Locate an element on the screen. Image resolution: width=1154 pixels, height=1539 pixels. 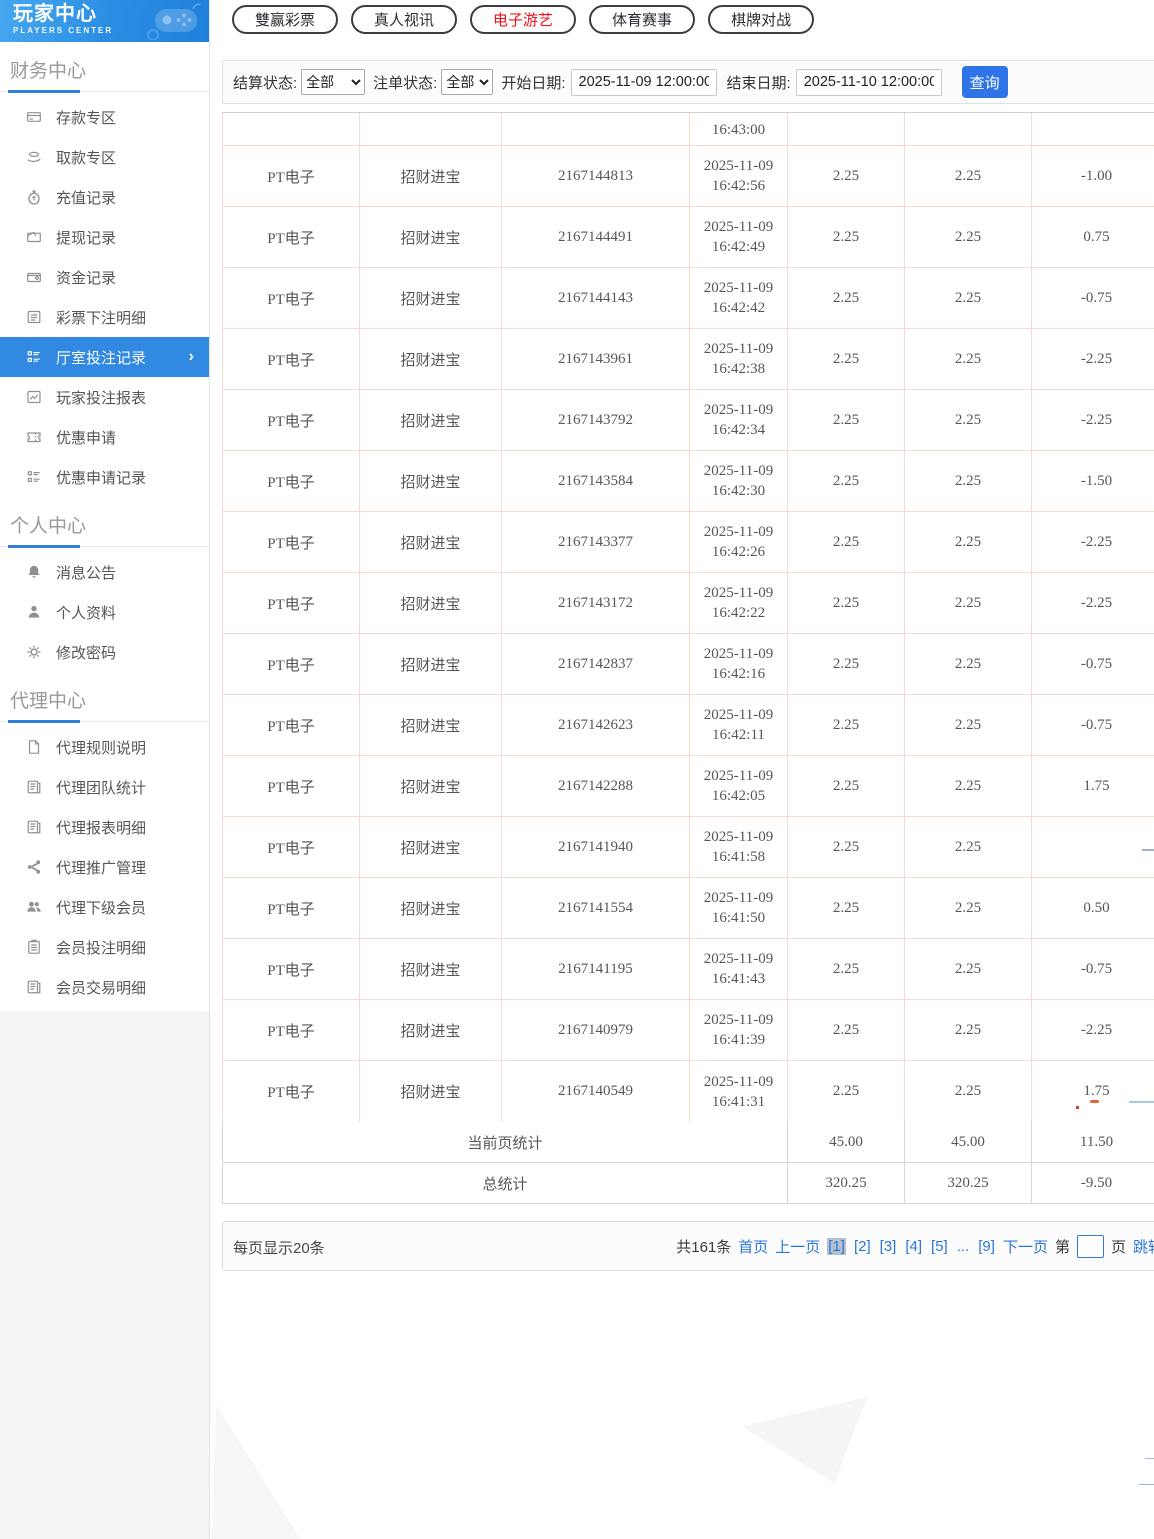
cell-result: 0.75 is located at coordinates (1093, 237).